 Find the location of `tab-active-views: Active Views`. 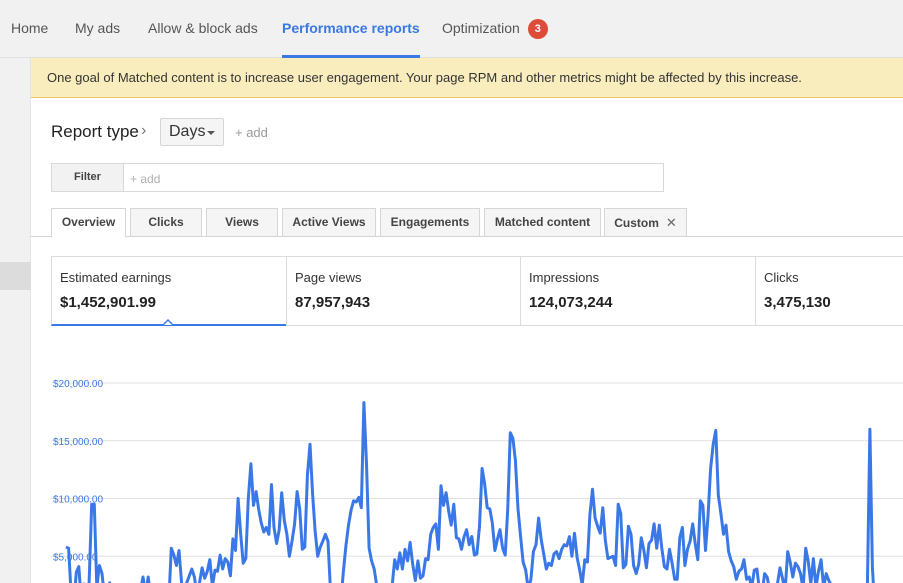

tab-active-views: Active Views is located at coordinates (329, 222).